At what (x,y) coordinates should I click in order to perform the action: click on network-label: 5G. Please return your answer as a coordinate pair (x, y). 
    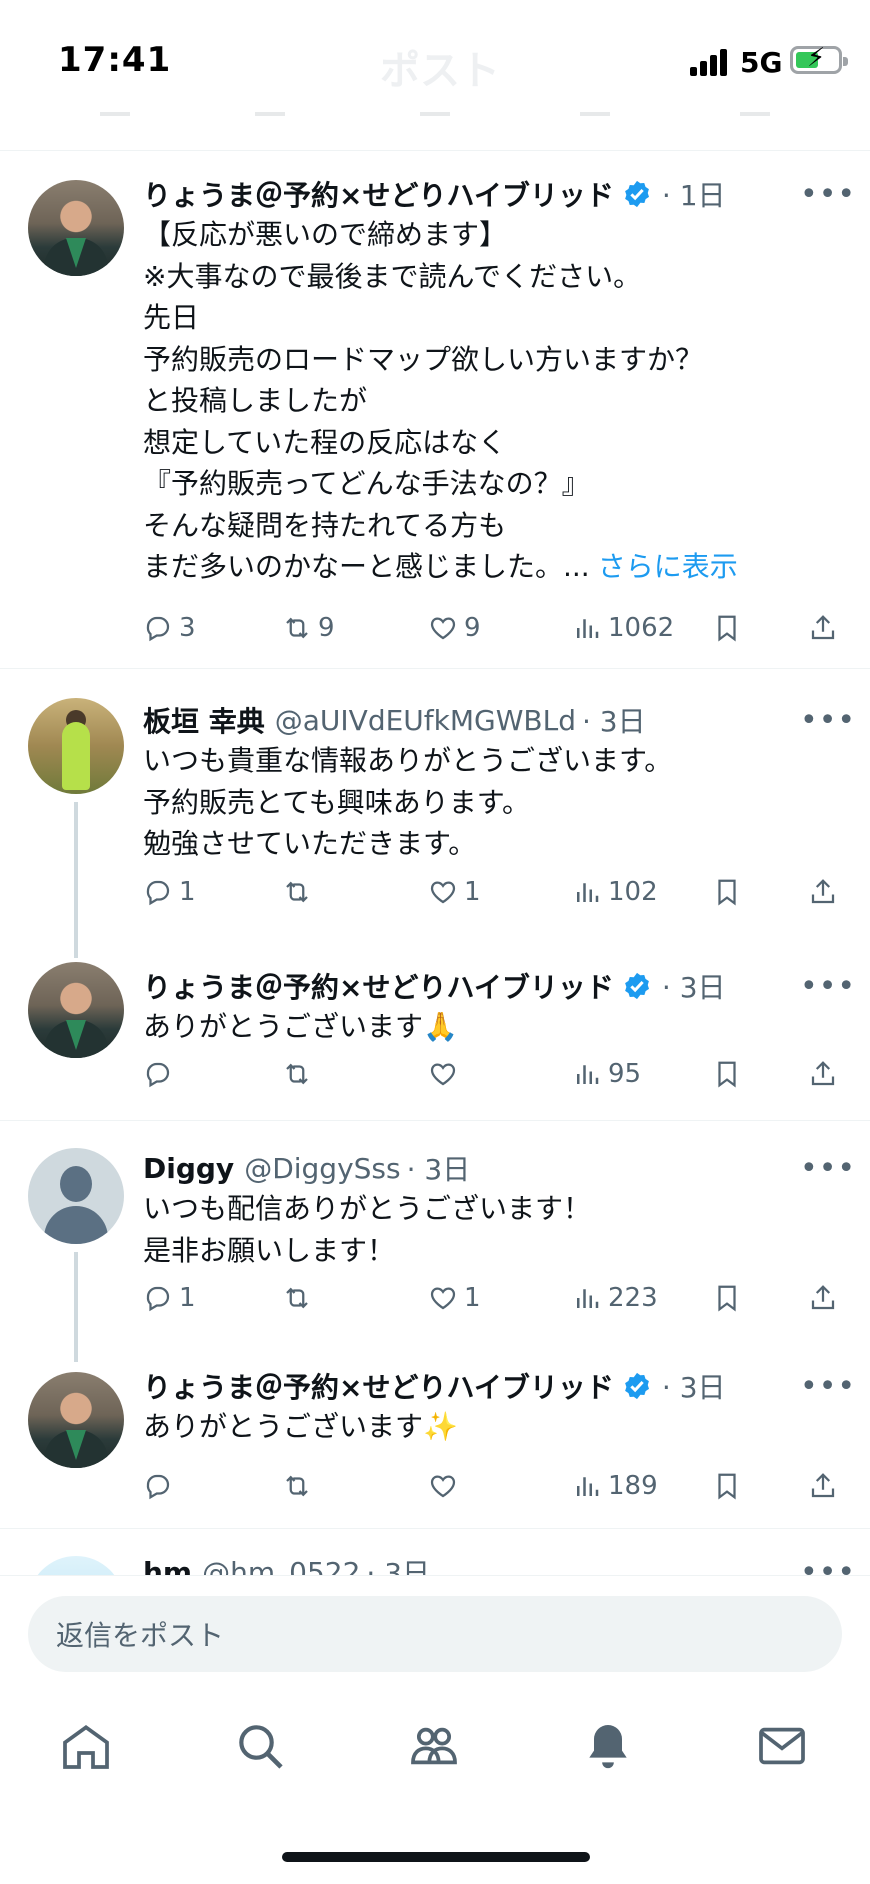
    Looking at the image, I should click on (761, 62).